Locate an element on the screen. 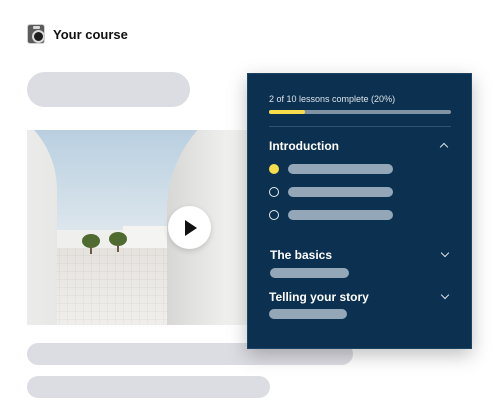  progress-bar-fill is located at coordinates (287, 112).